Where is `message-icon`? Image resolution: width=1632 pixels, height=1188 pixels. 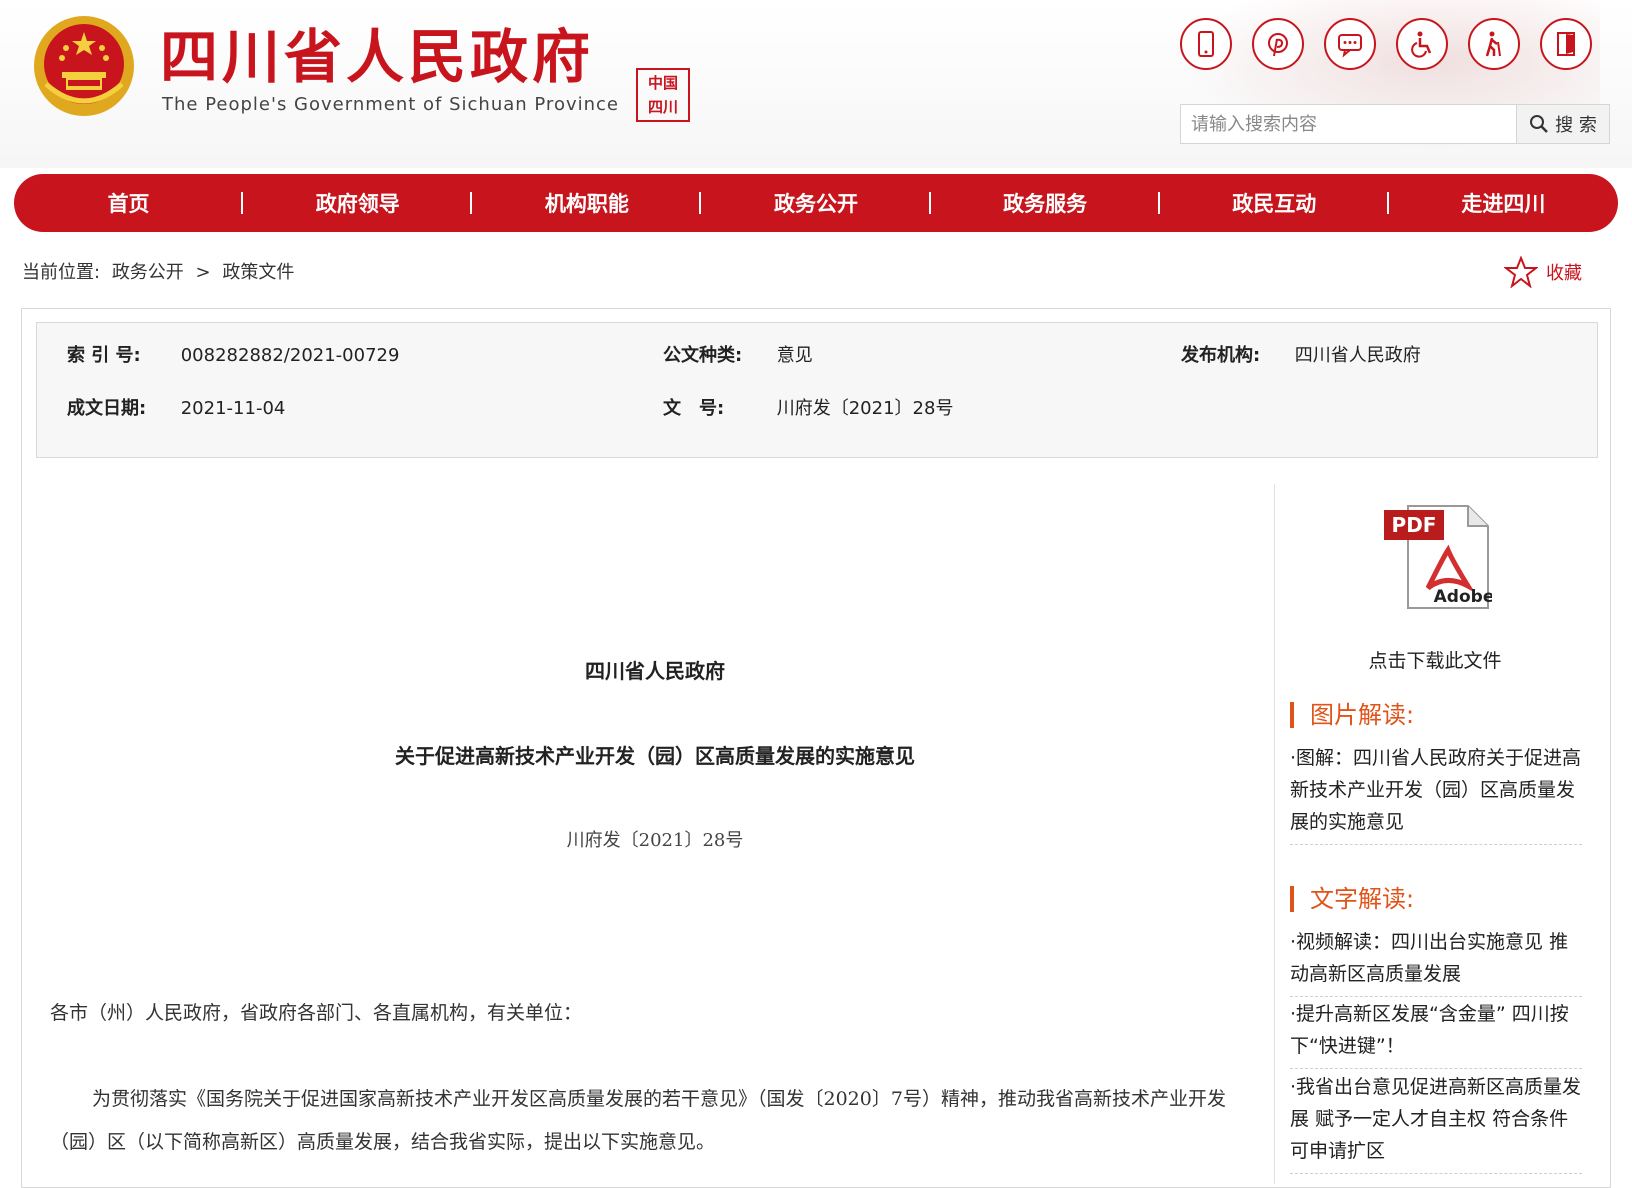
message-icon is located at coordinates (1350, 44).